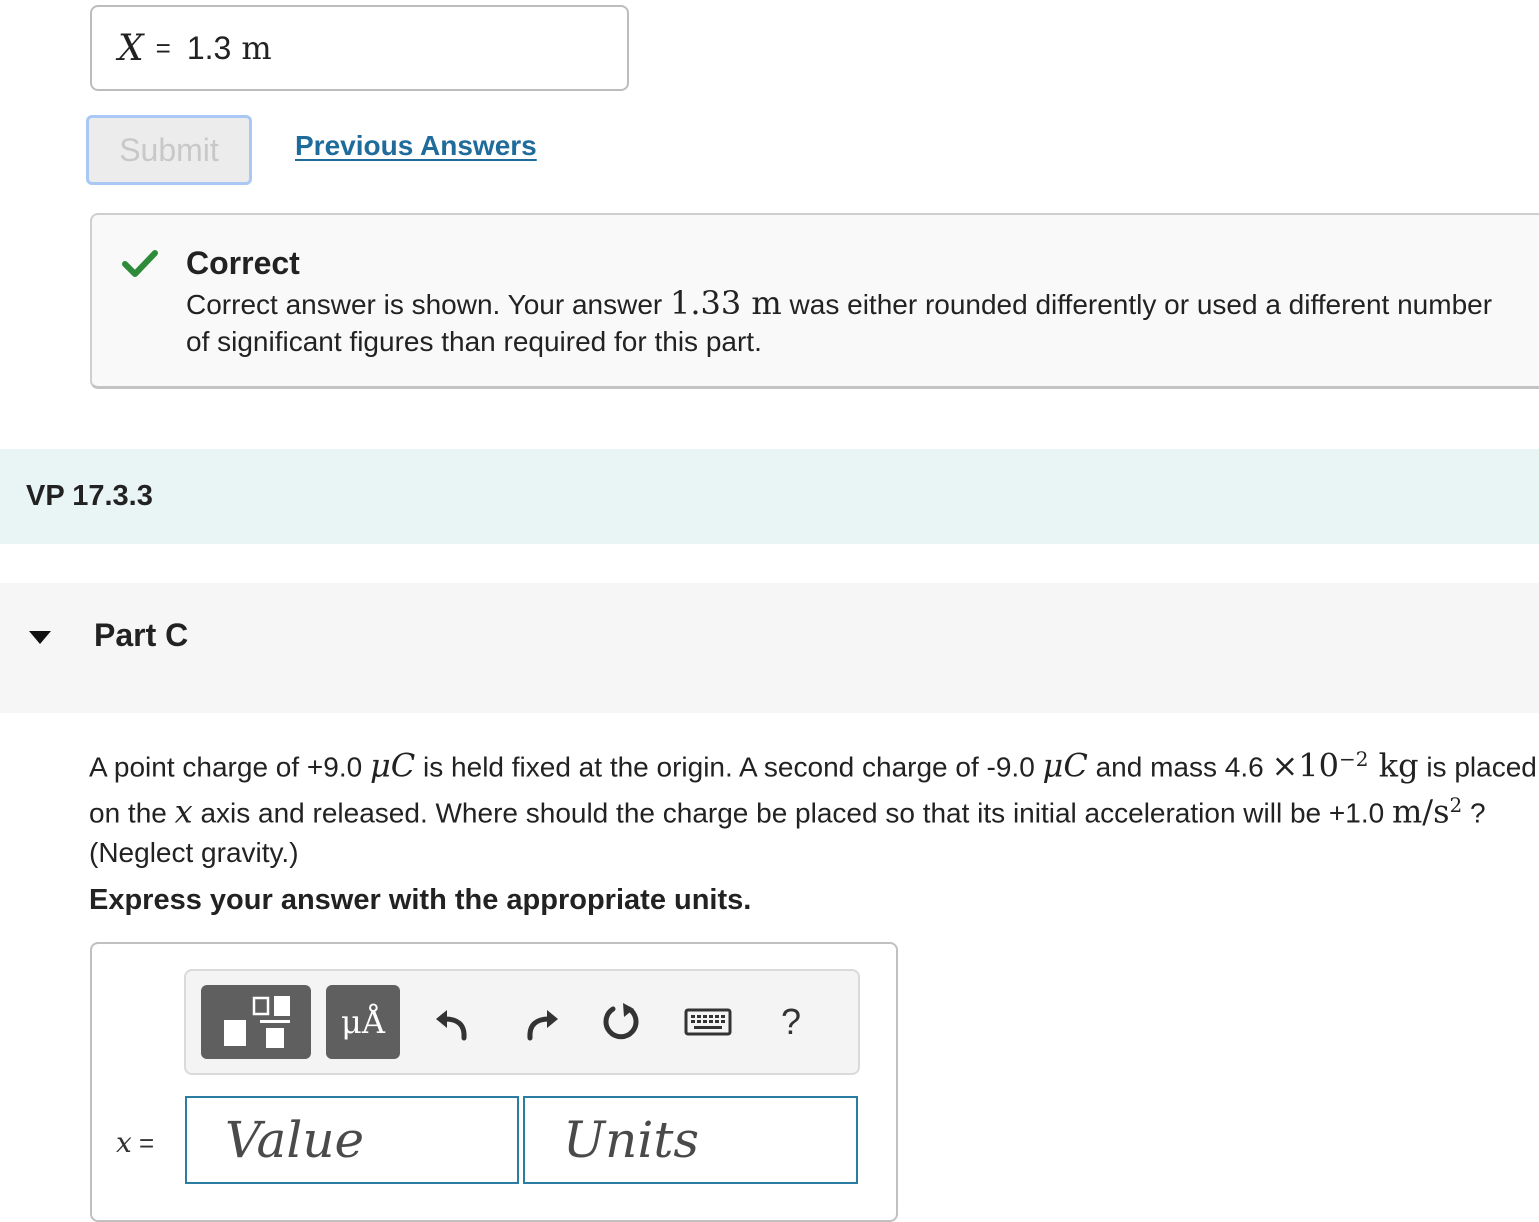  Describe the element at coordinates (416, 146) in the screenshot. I see `previous-answers-link: Previous Answers` at that location.